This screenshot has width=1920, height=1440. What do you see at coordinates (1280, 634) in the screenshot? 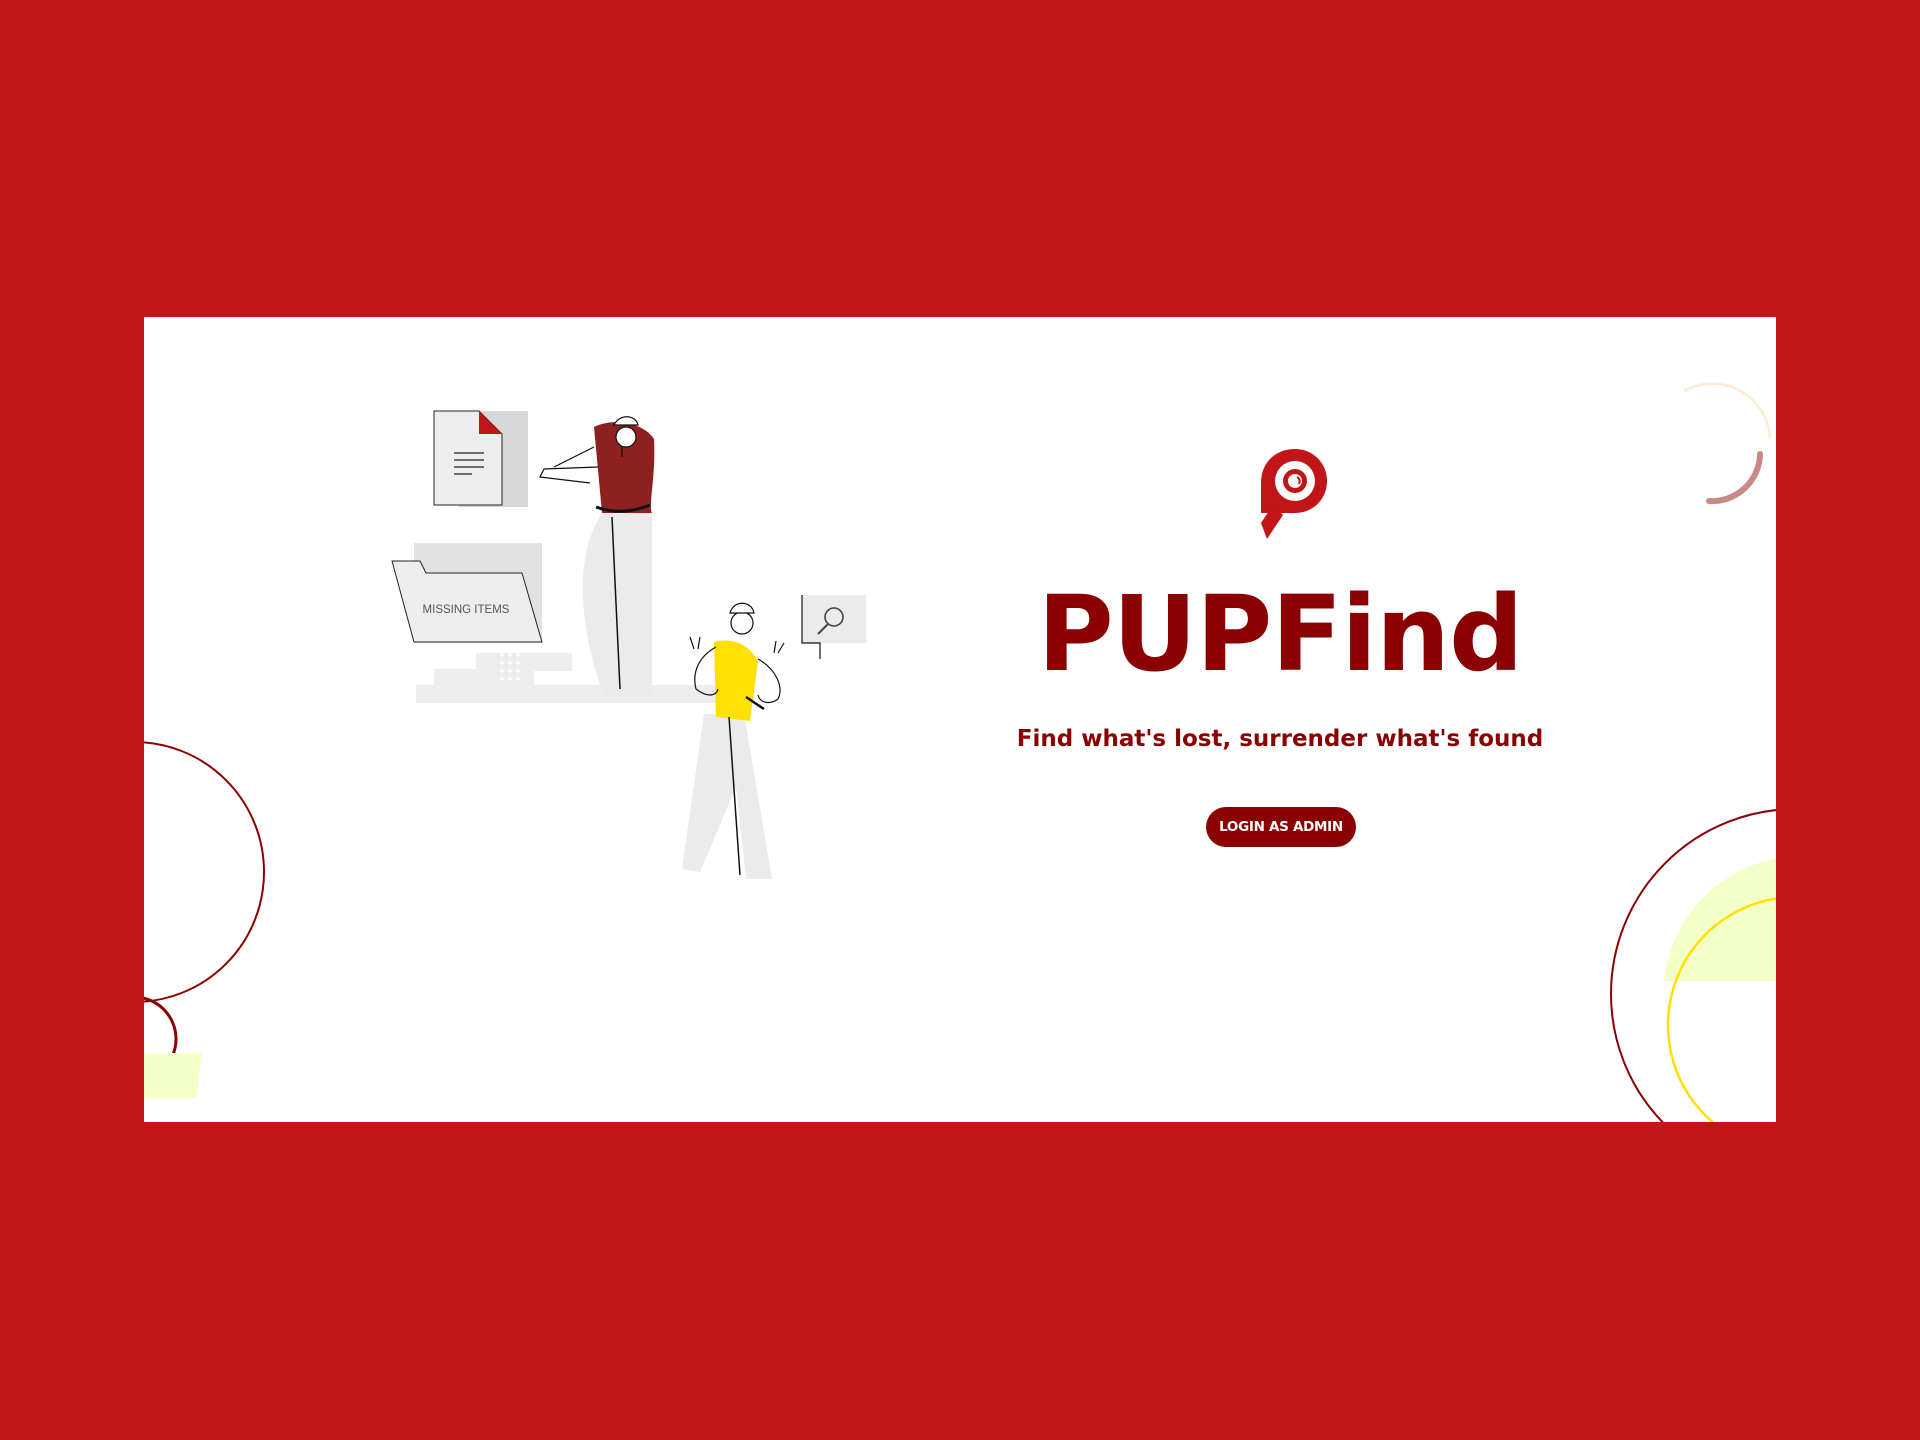
I see `app-title: PUPFind` at bounding box center [1280, 634].